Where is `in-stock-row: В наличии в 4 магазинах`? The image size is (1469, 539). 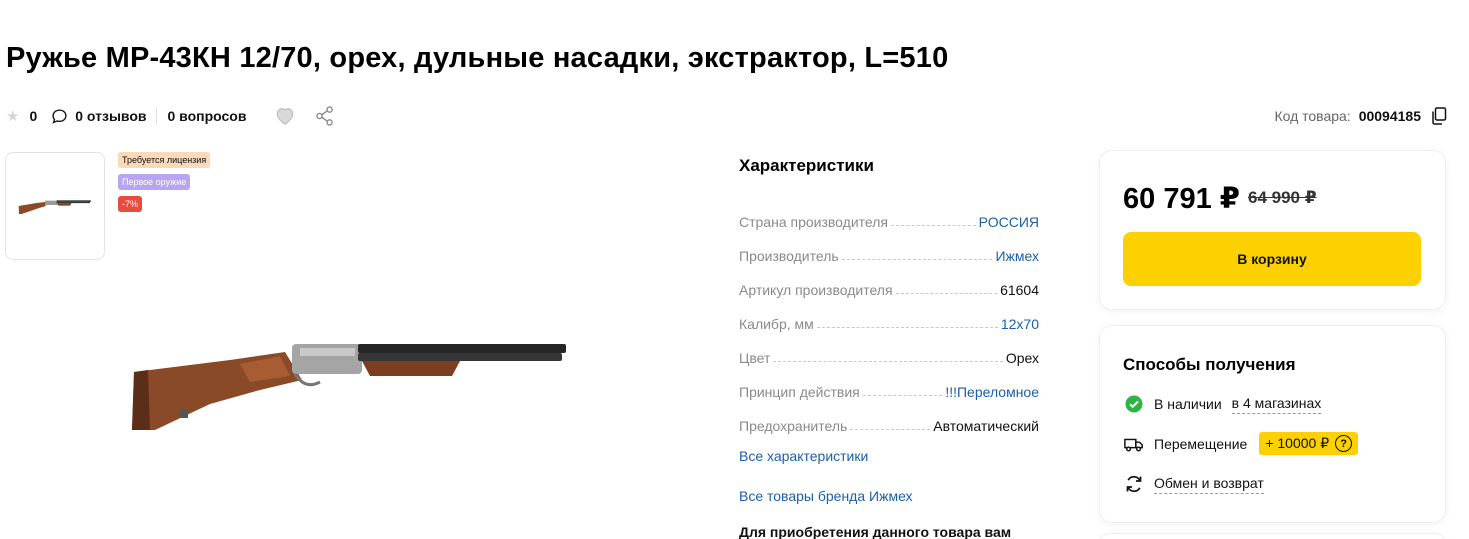
in-stock-row: В наличии в 4 магазинах is located at coordinates (1223, 404).